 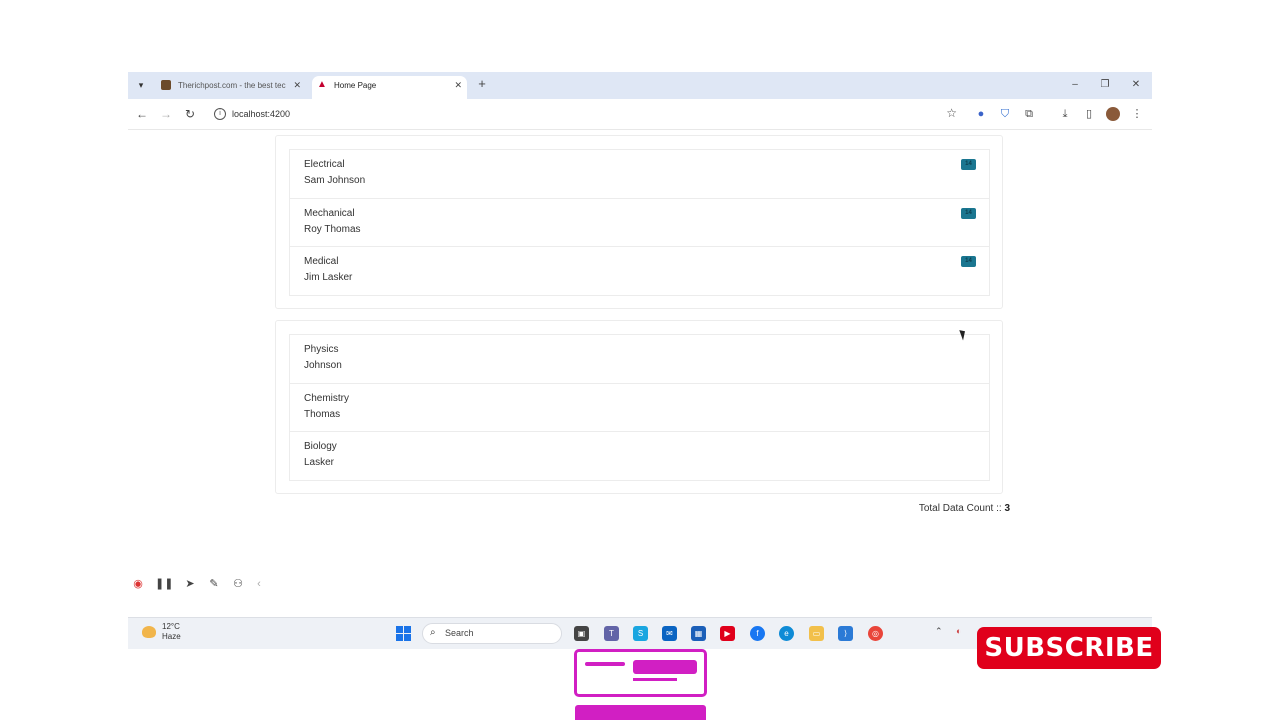 What do you see at coordinates (238, 584) in the screenshot?
I see `stamp-icon: ⚇` at bounding box center [238, 584].